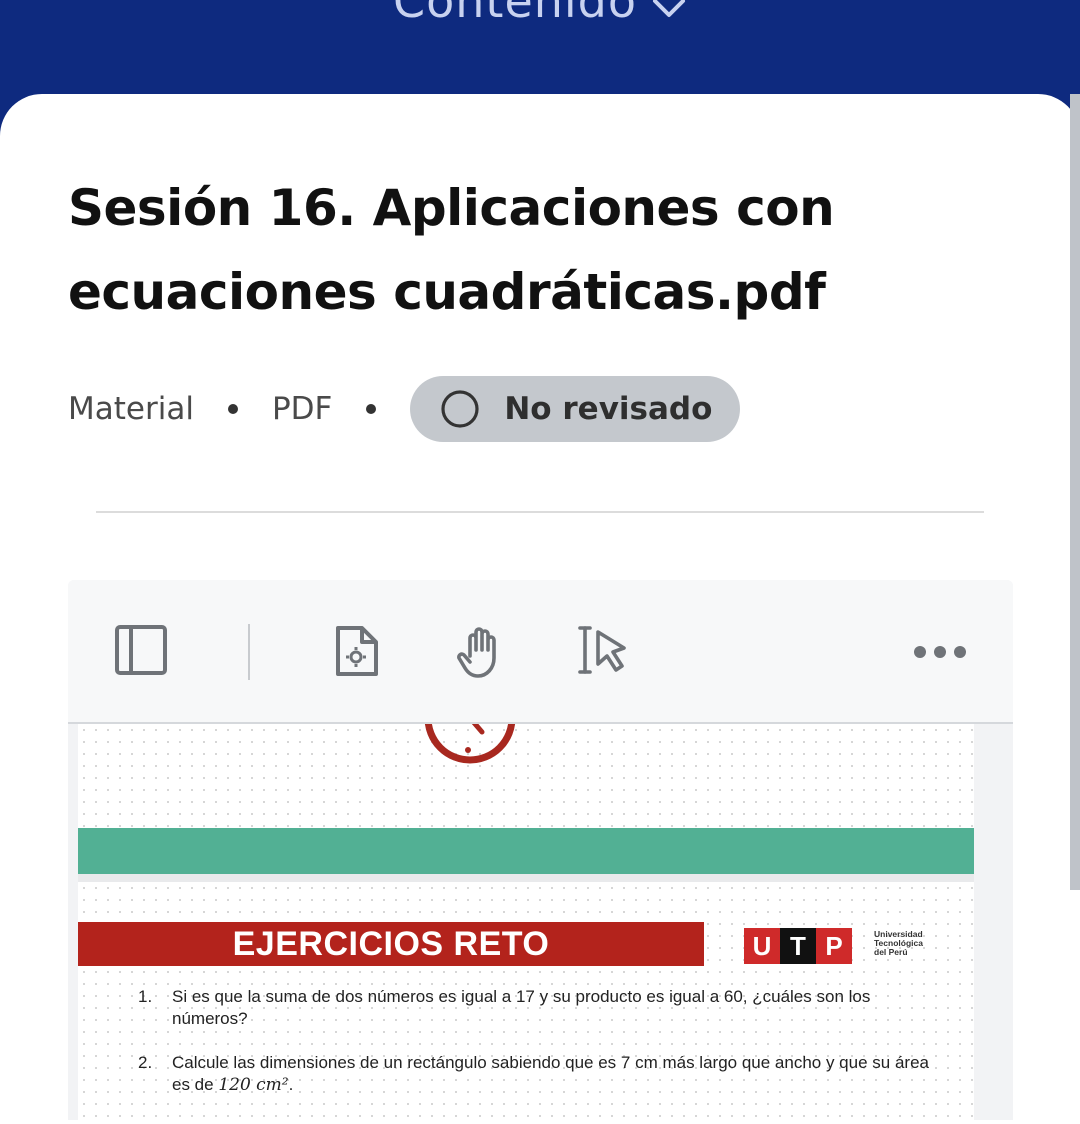 The image size is (1080, 1124). I want to click on more-icon, so click(940, 654).